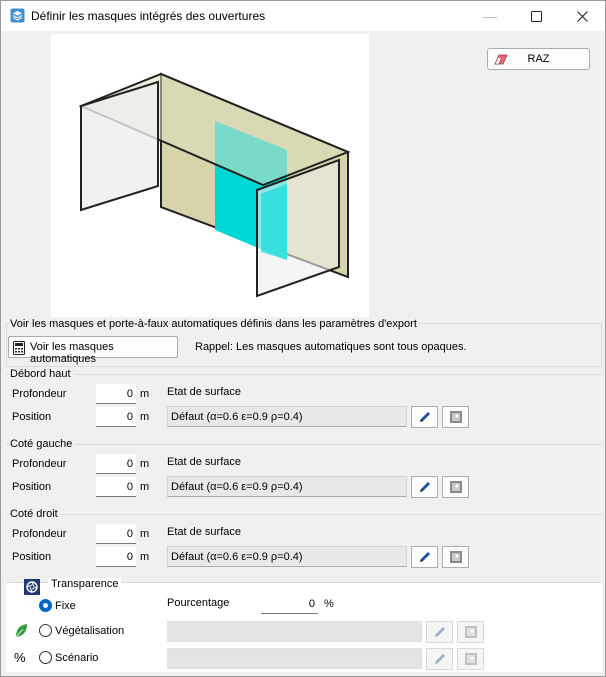 The image size is (606, 677). What do you see at coordinates (17, 15) in the screenshot?
I see `app-layers-icon` at bounding box center [17, 15].